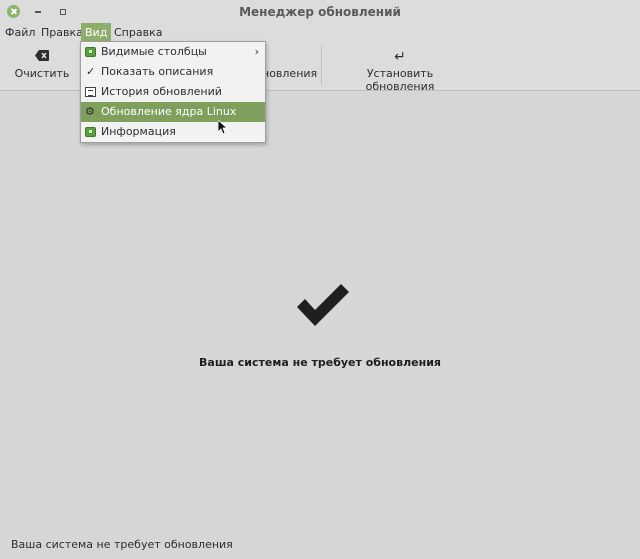 The image size is (640, 559). I want to click on view-menu-information: Информация, so click(173, 132).